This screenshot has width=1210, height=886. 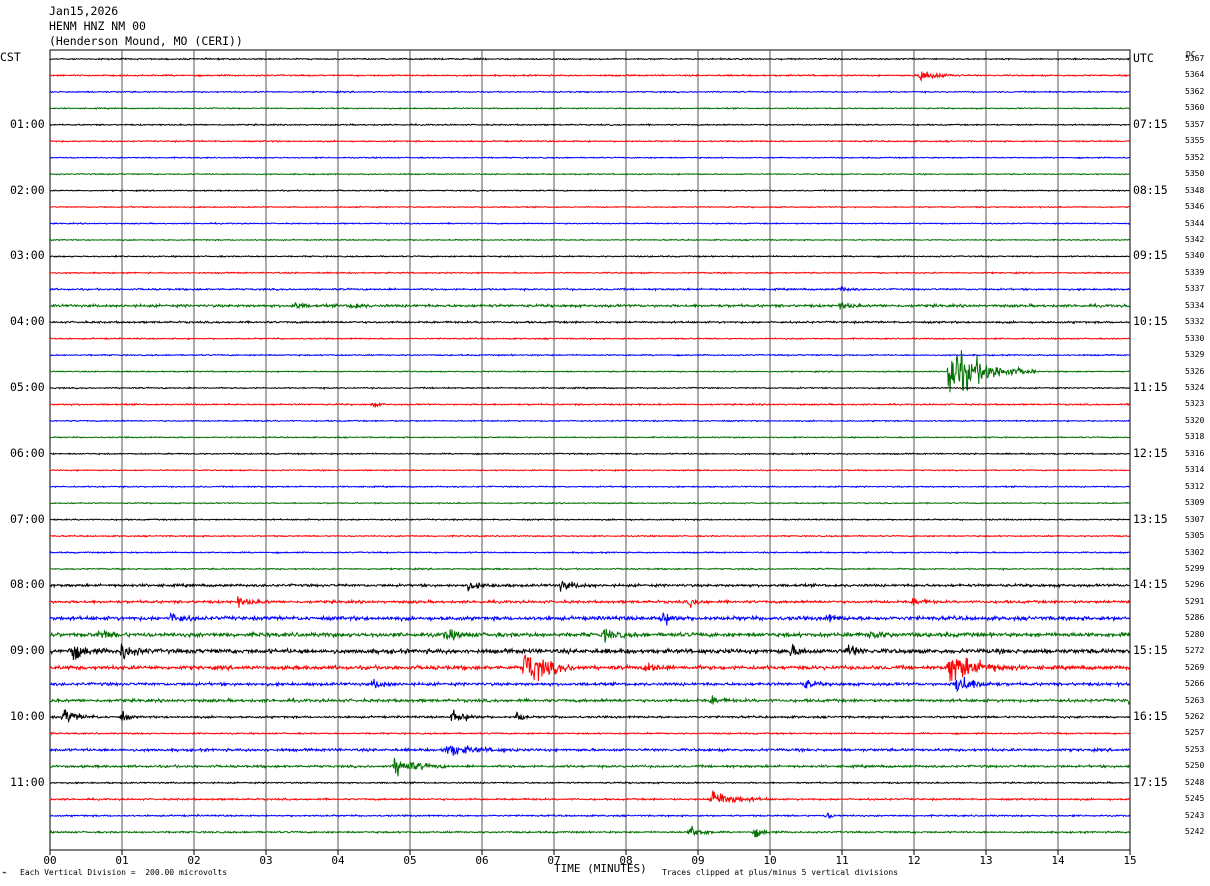 I want to click on dc-value: 5250, so click(x=1195, y=766).